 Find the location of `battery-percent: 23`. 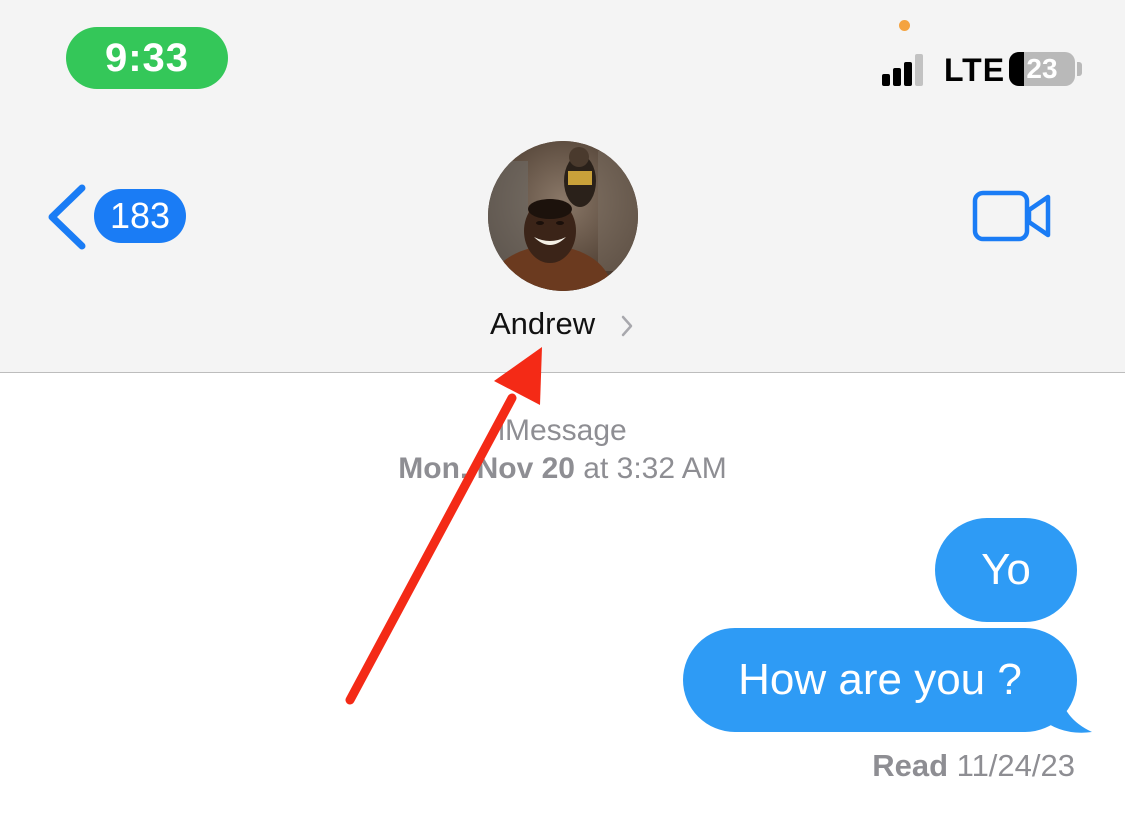

battery-percent: 23 is located at coordinates (1042, 68).